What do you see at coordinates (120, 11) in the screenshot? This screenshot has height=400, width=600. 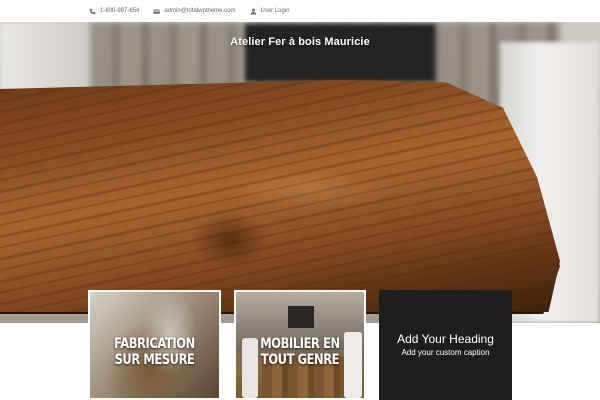 I see `phone-text: 1-800-987-654` at bounding box center [120, 11].